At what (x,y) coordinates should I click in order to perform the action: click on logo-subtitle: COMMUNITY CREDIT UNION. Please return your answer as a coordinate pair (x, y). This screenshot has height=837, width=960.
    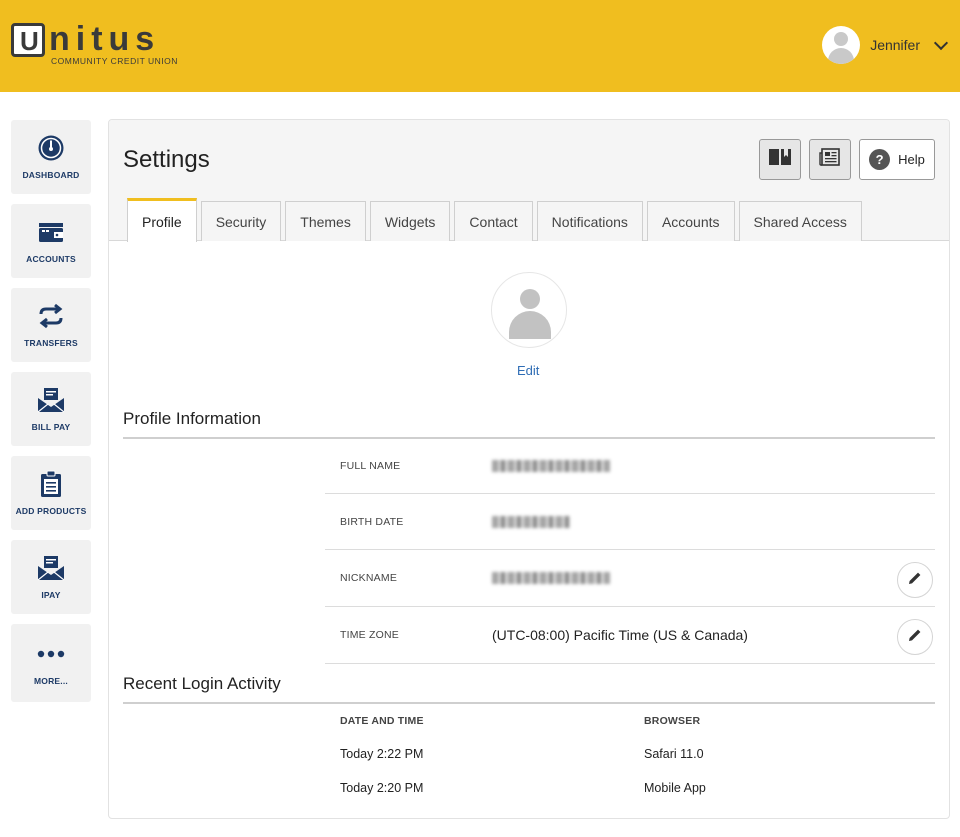
    Looking at the image, I should click on (114, 61).